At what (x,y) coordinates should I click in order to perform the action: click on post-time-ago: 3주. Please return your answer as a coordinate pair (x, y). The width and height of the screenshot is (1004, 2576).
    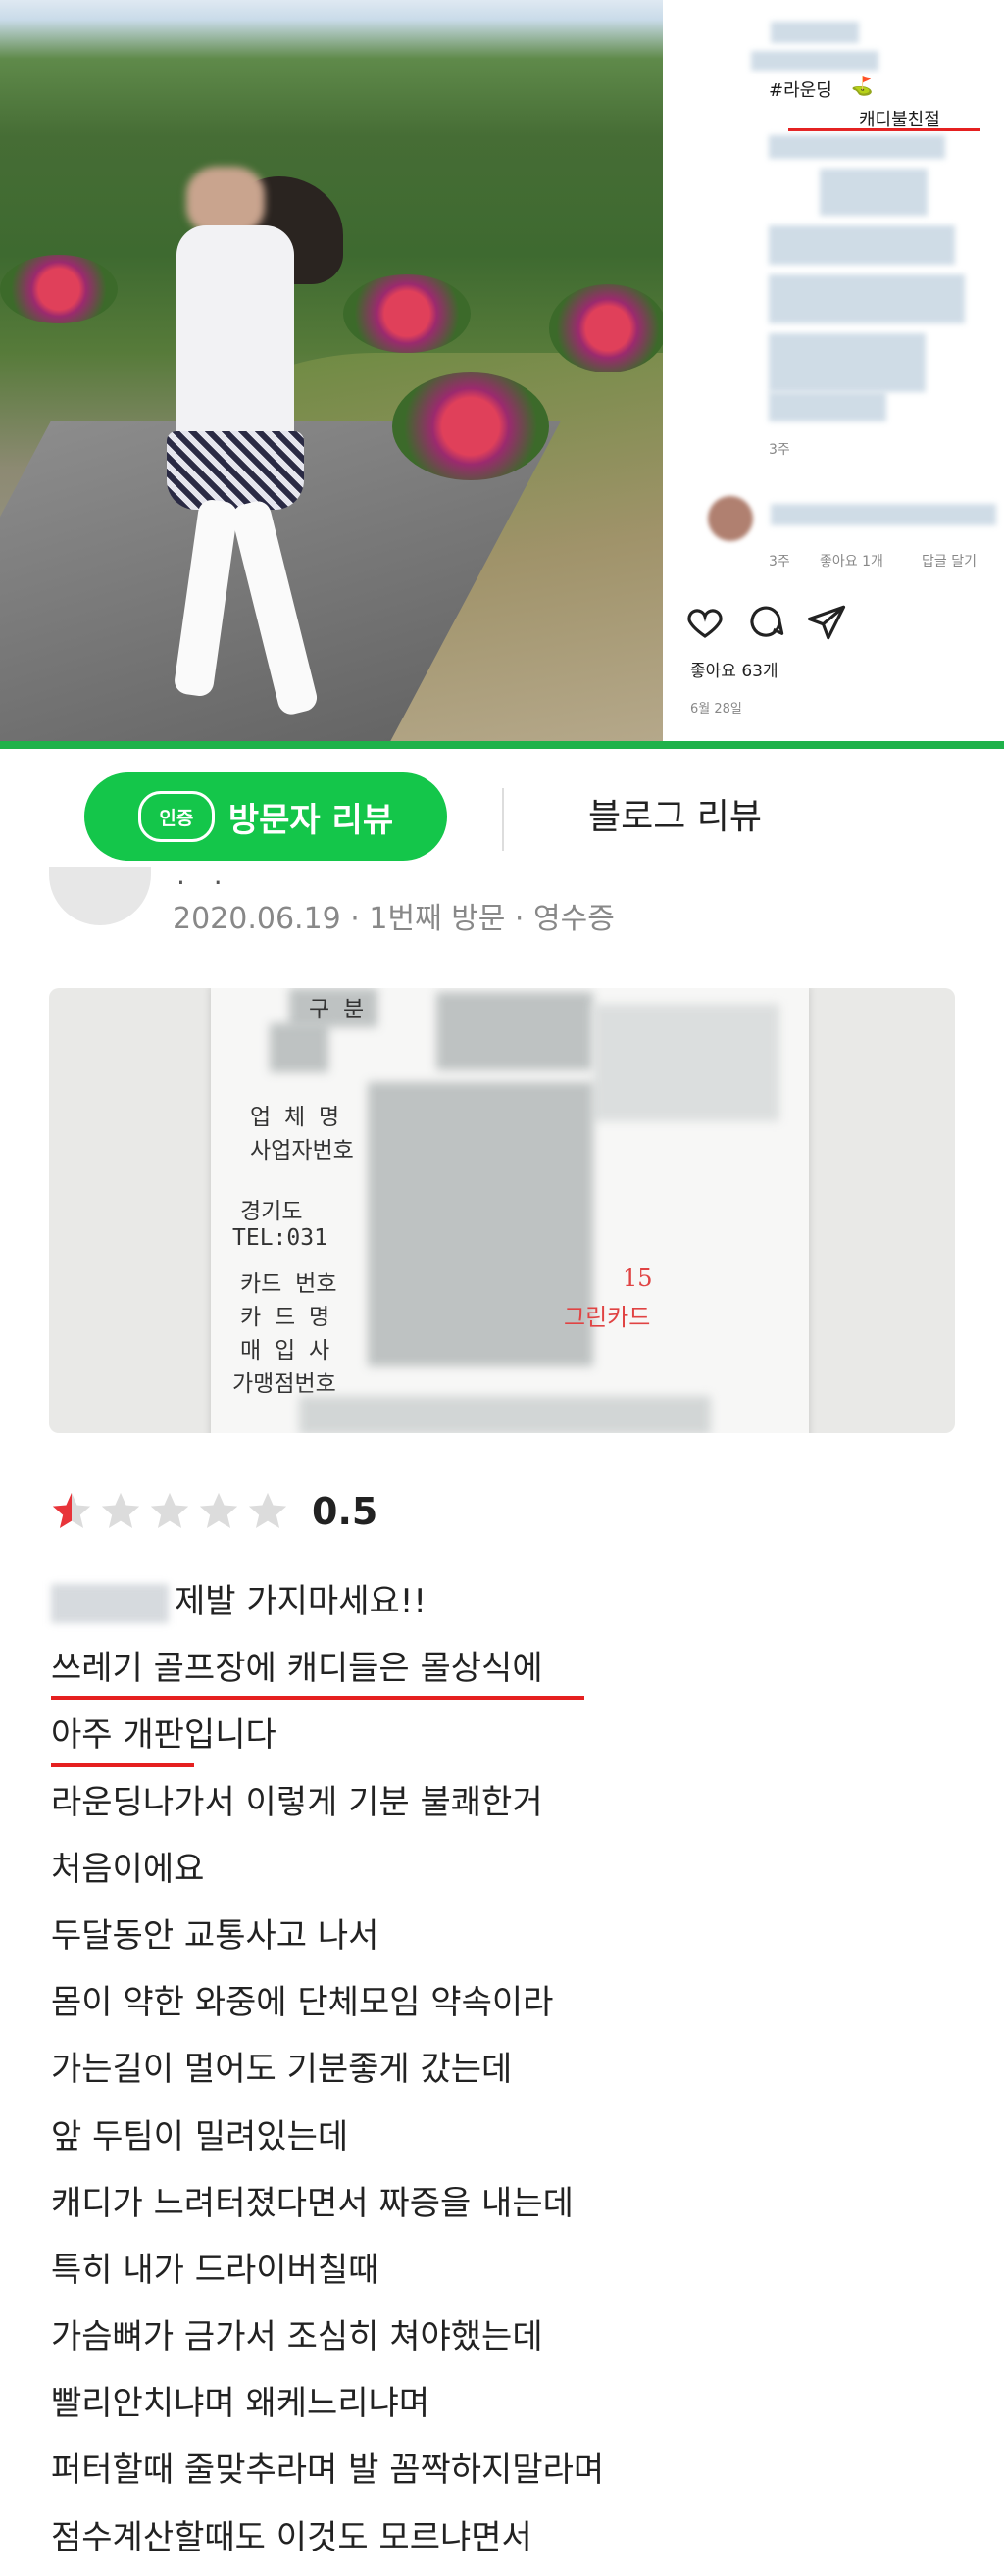
    Looking at the image, I should click on (779, 450).